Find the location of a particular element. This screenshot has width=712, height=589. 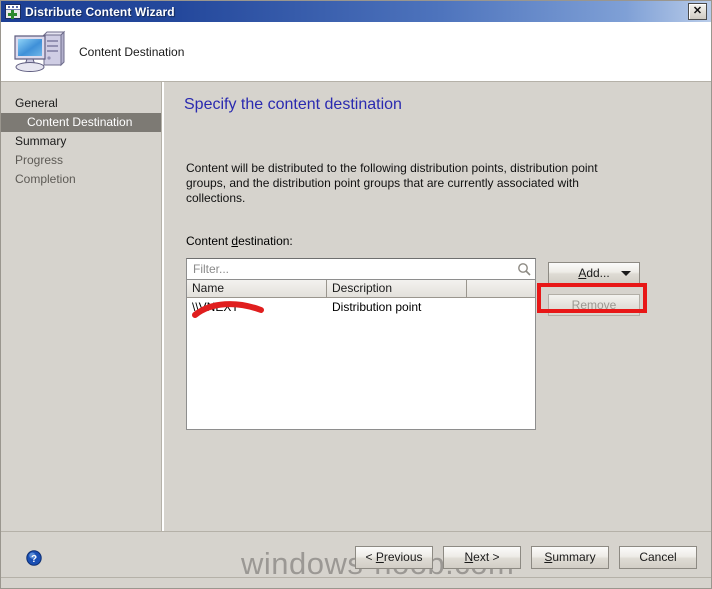

wizard-navigation-buttons: < Previous Next > Summary Cancel is located at coordinates (526, 557).